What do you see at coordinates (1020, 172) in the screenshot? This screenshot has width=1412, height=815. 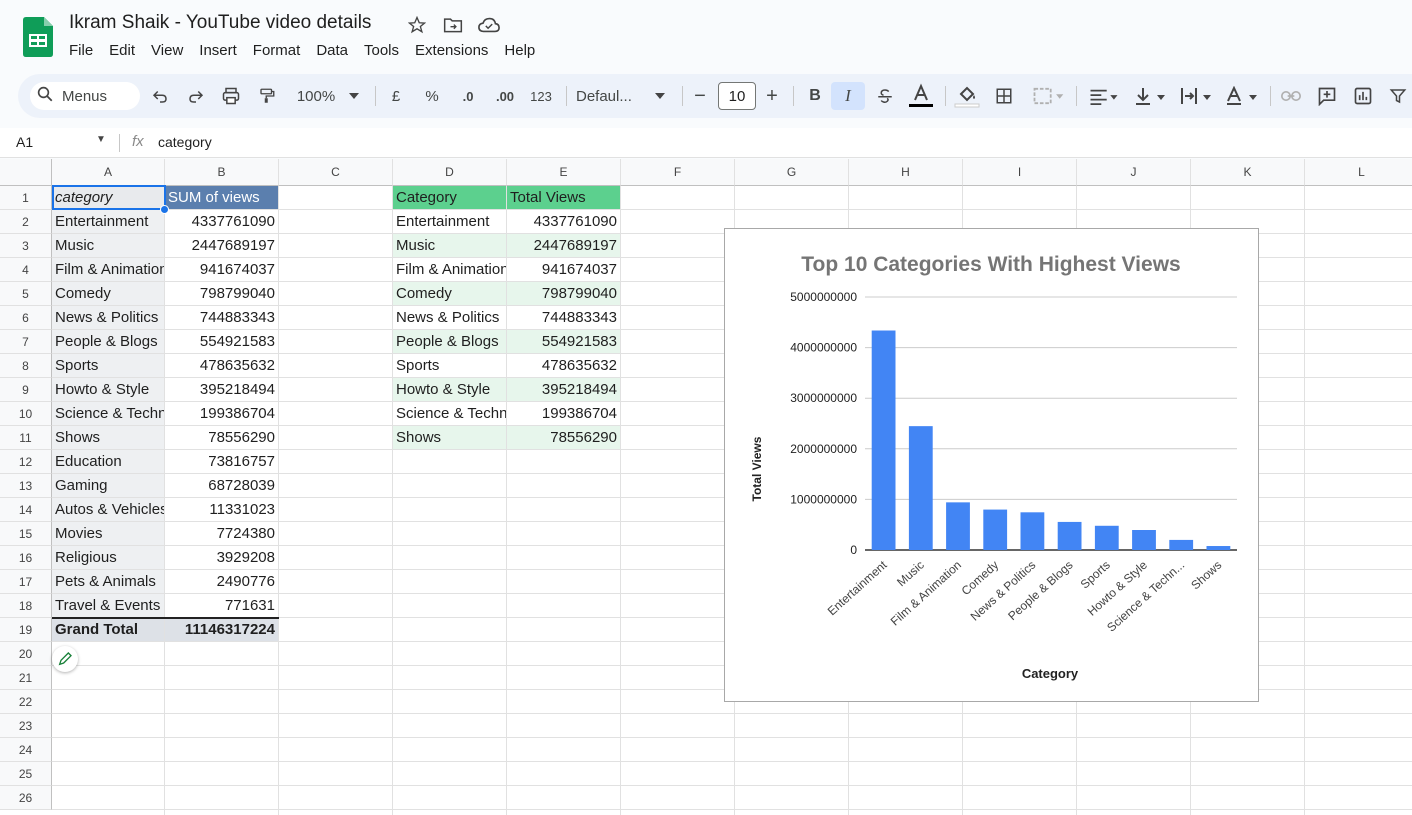 I see `column-header-i: I` at bounding box center [1020, 172].